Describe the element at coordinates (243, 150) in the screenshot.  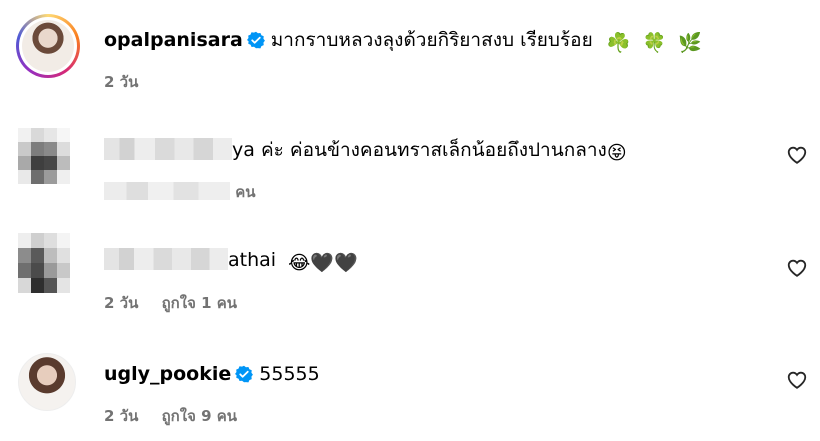
I see `comment-username: ya` at that location.